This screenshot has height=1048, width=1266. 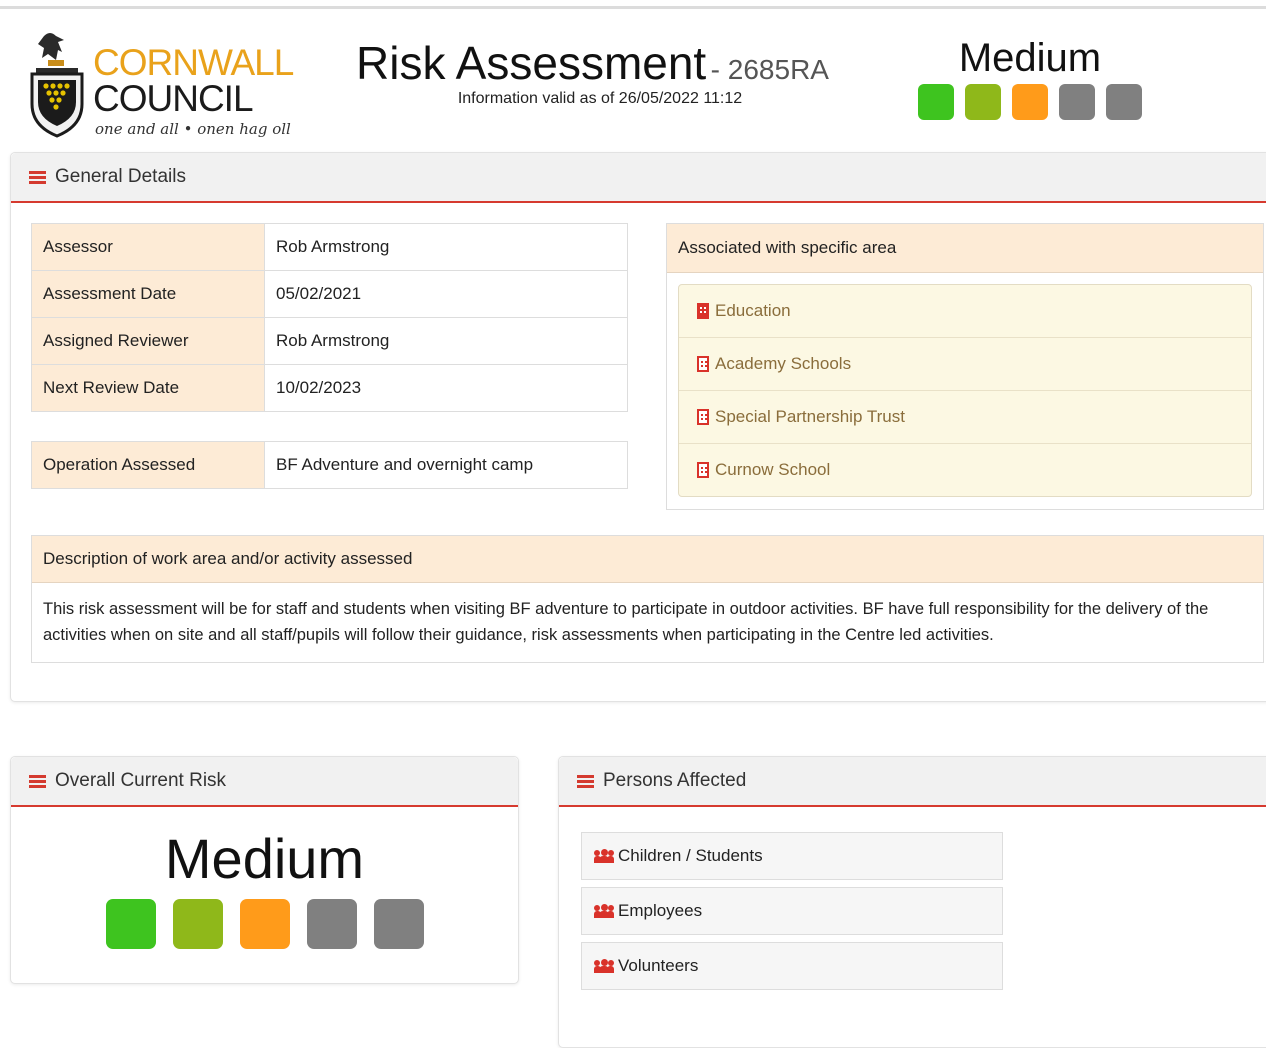 I want to click on operation-assessed-value: BF Adventure and overnight camp, so click(x=446, y=465).